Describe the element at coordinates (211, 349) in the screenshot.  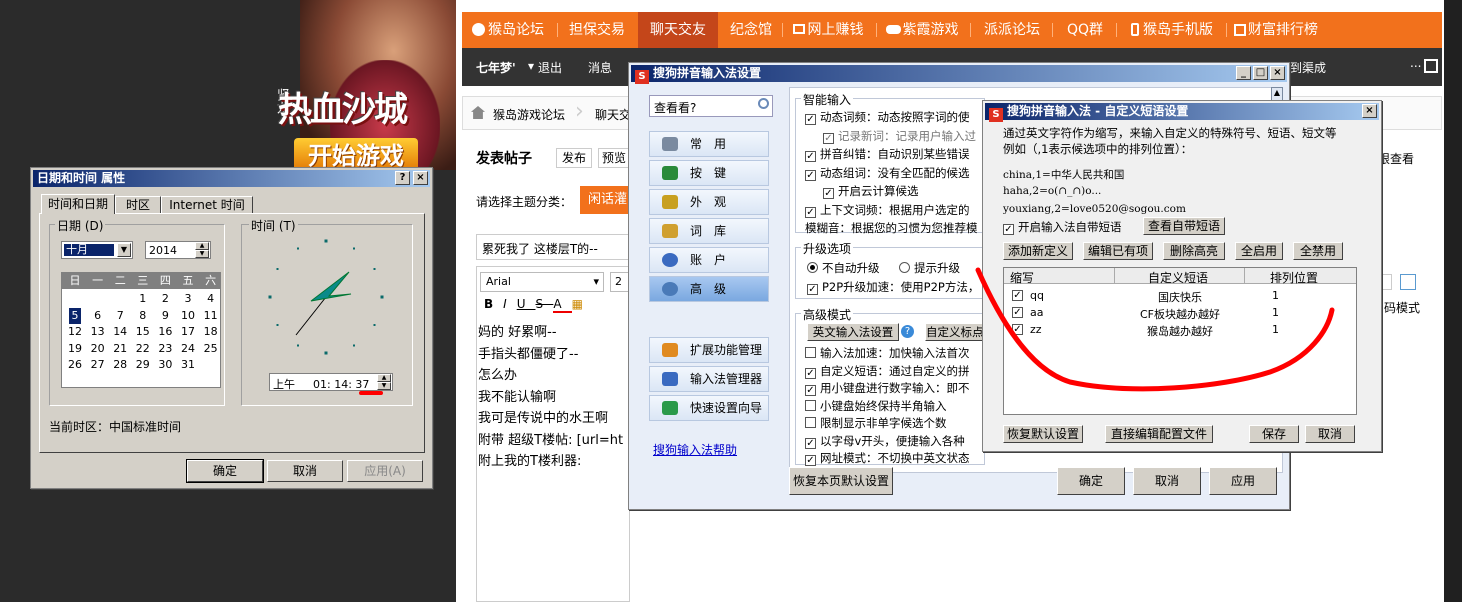
I see `calendar-day: 25` at that location.